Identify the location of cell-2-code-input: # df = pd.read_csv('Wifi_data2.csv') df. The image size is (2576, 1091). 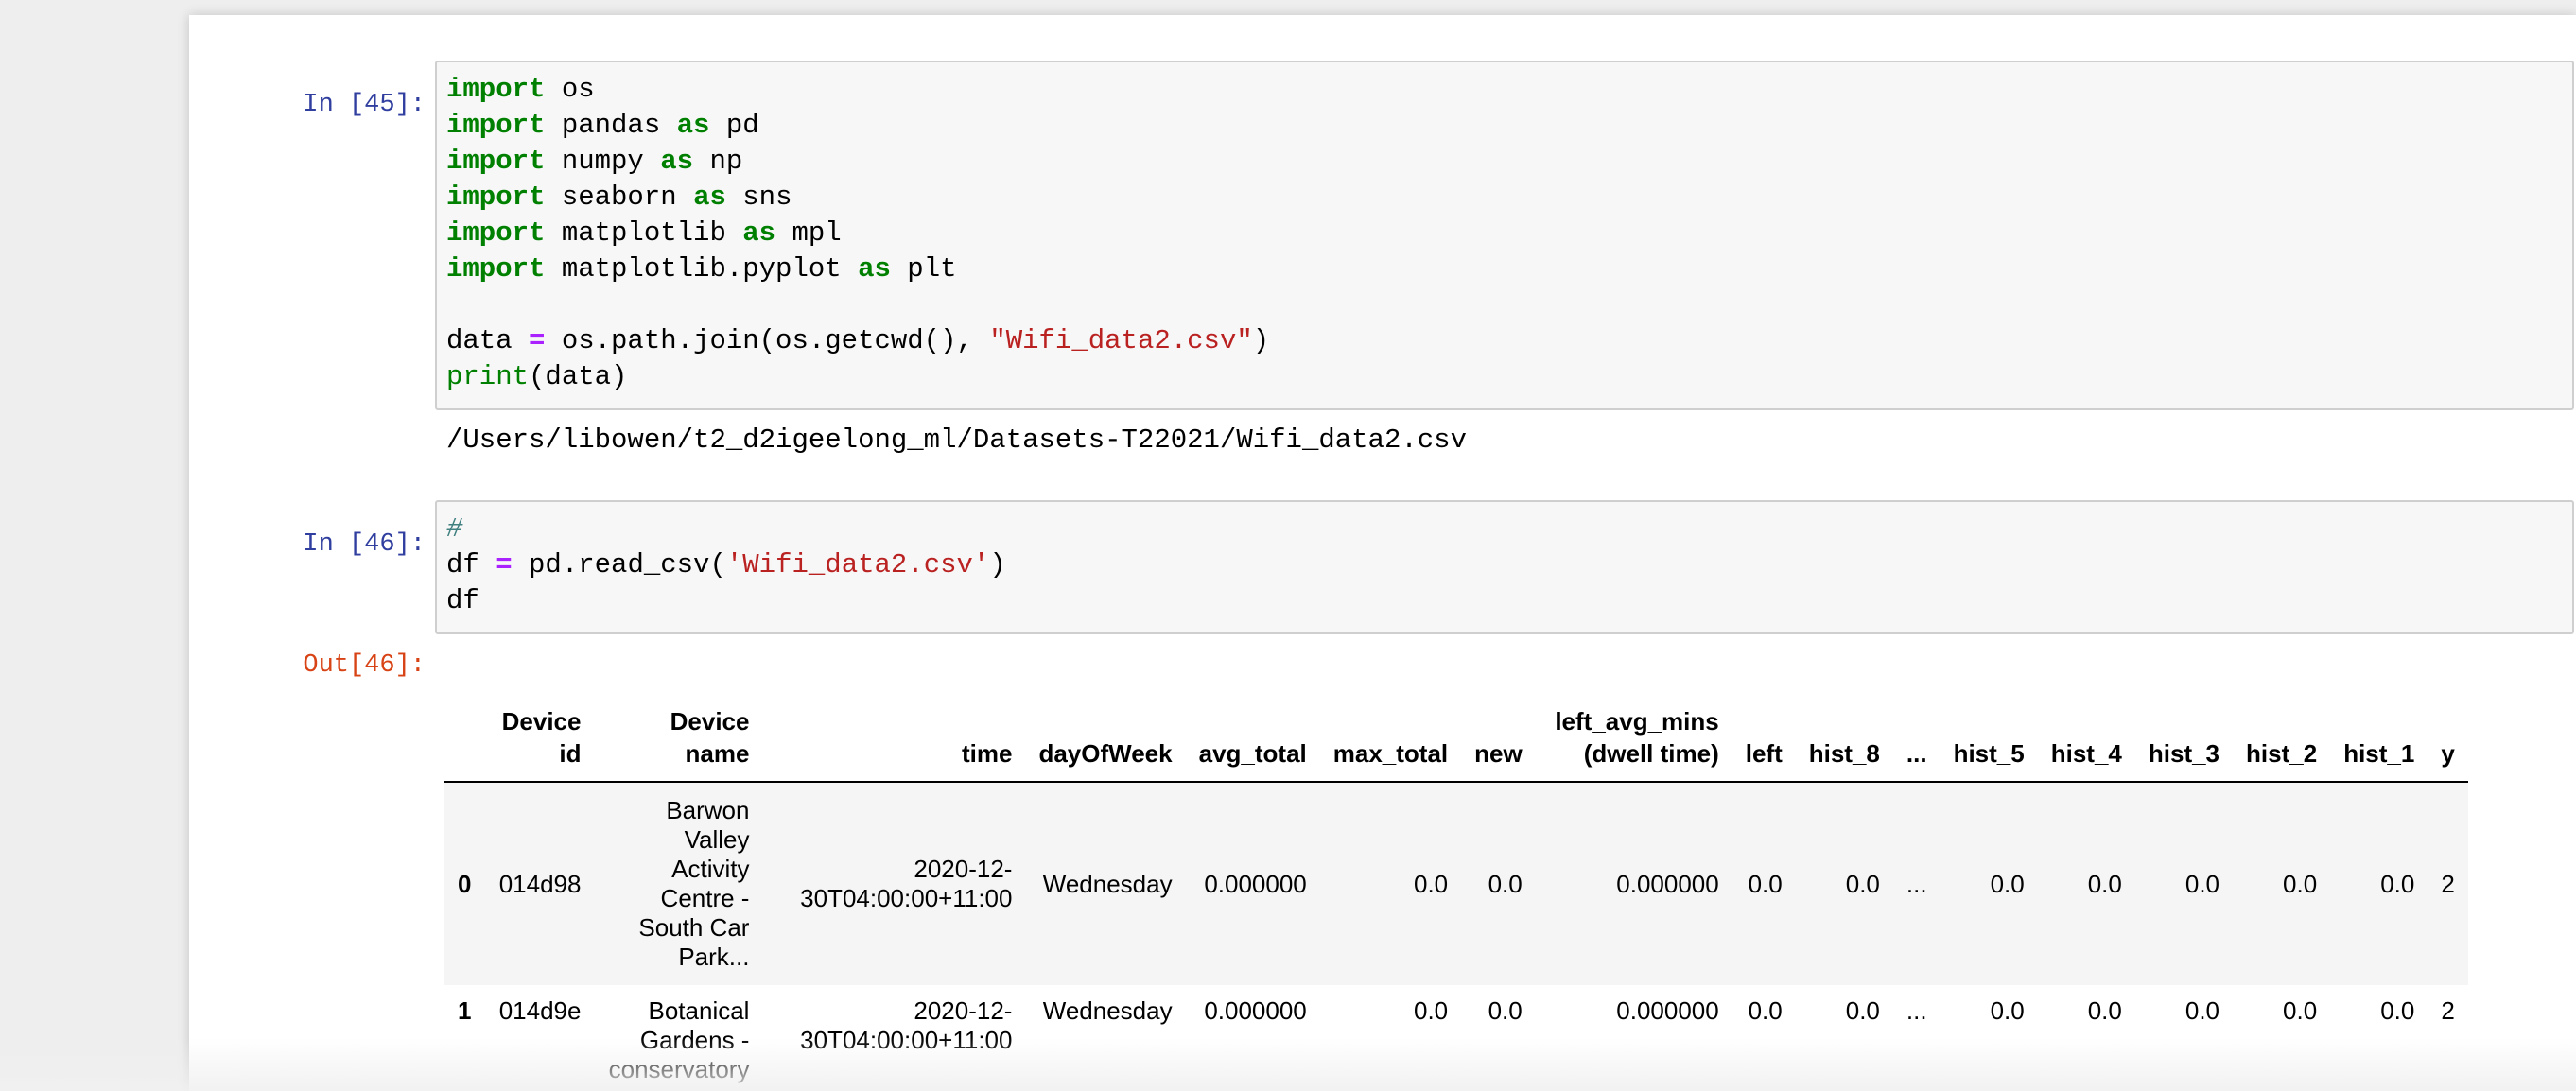
(1504, 567).